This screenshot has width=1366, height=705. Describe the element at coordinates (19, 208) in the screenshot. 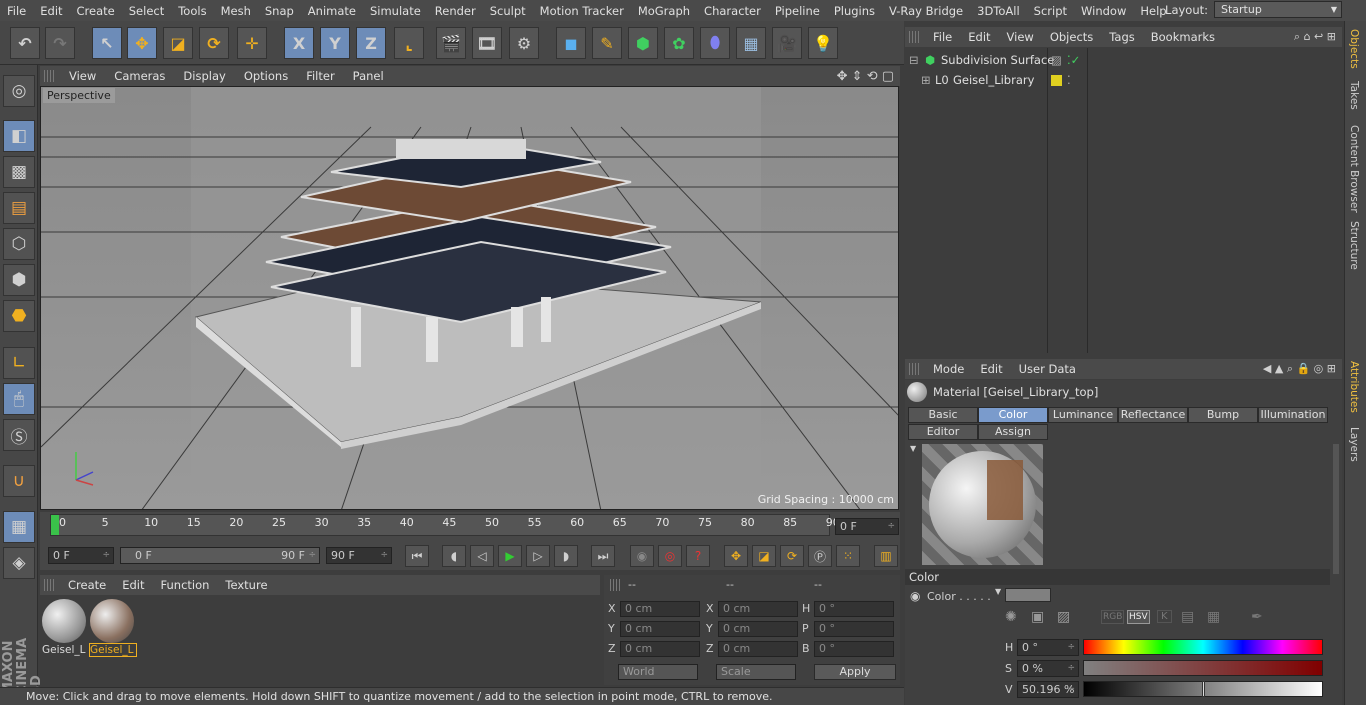

I see `workplane-icon: ▤` at that location.